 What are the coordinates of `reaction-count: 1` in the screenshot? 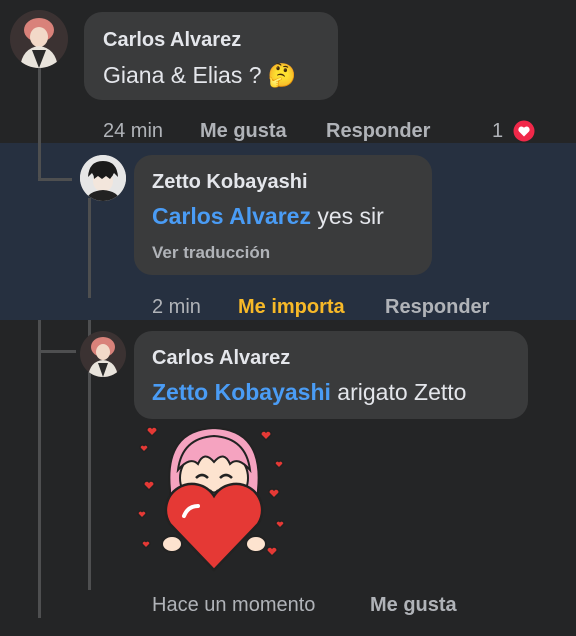 It's located at (497, 131).